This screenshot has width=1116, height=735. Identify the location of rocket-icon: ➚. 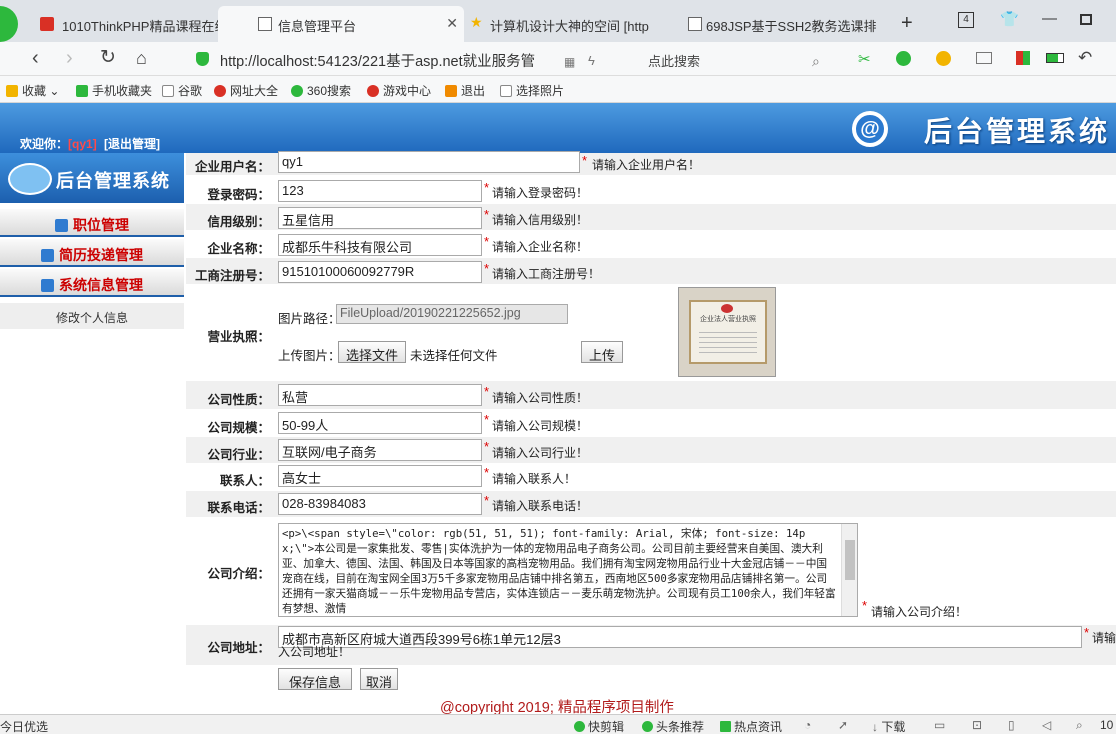
(843, 725).